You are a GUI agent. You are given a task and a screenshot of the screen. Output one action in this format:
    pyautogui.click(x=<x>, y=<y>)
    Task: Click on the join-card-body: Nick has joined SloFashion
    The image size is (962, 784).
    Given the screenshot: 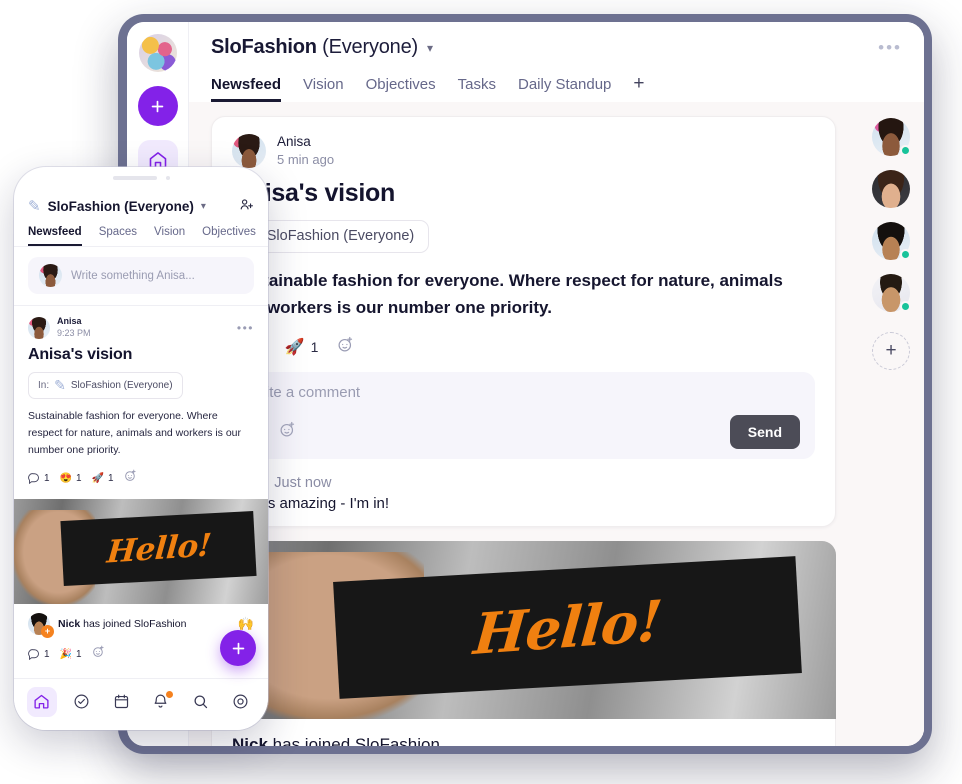 What is the action you would take?
    pyautogui.click(x=523, y=732)
    